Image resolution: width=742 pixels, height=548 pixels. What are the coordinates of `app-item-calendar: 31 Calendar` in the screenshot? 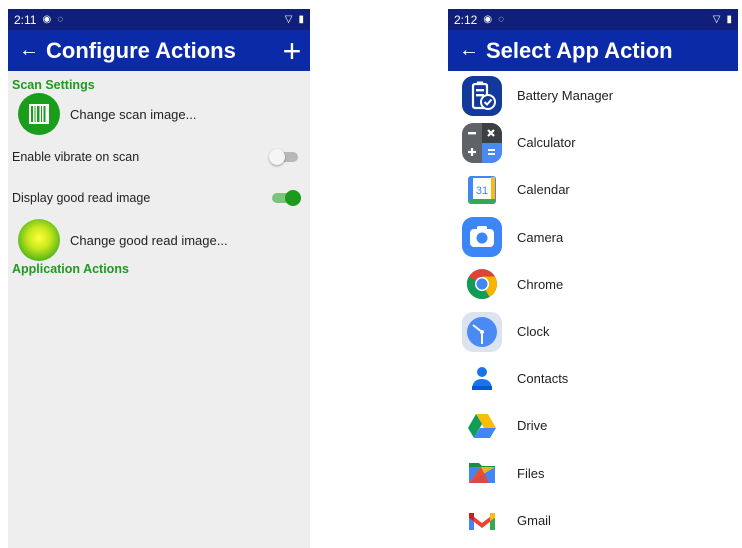 It's located at (593, 189).